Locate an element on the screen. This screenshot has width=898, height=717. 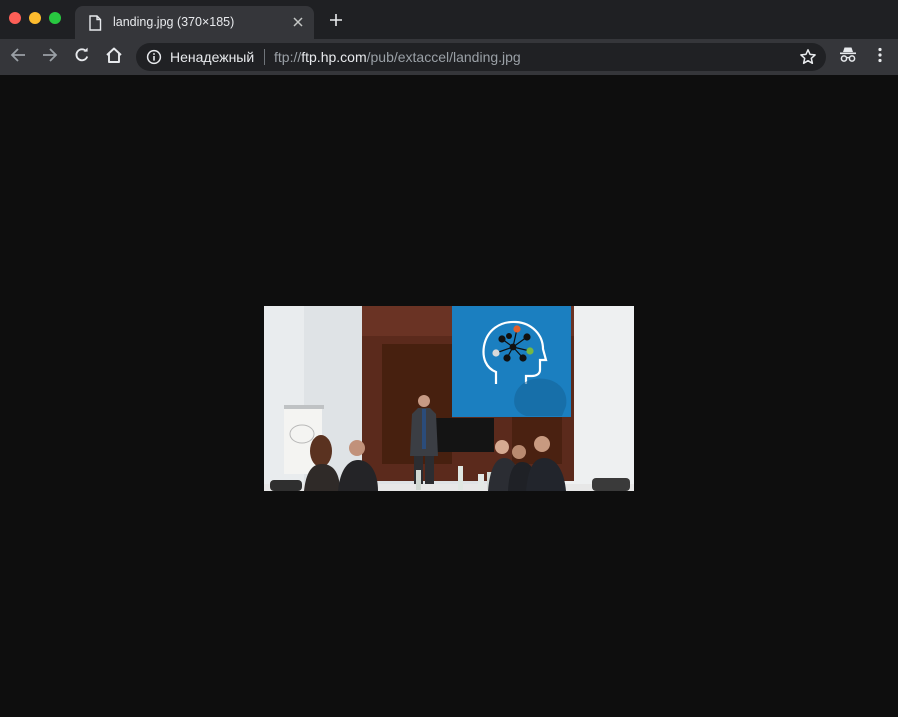
landing-image is located at coordinates (449, 398).